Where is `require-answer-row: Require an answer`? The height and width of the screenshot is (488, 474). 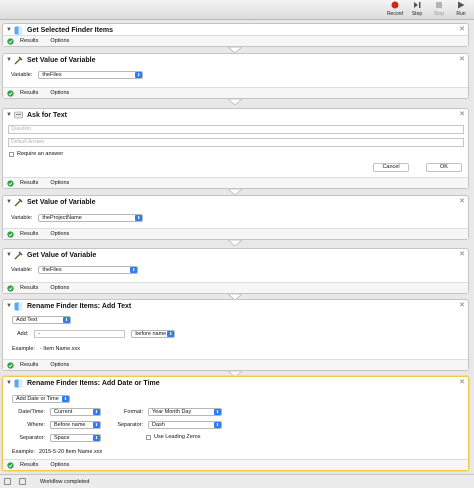
require-answer-row: Require an answer is located at coordinates (36, 154).